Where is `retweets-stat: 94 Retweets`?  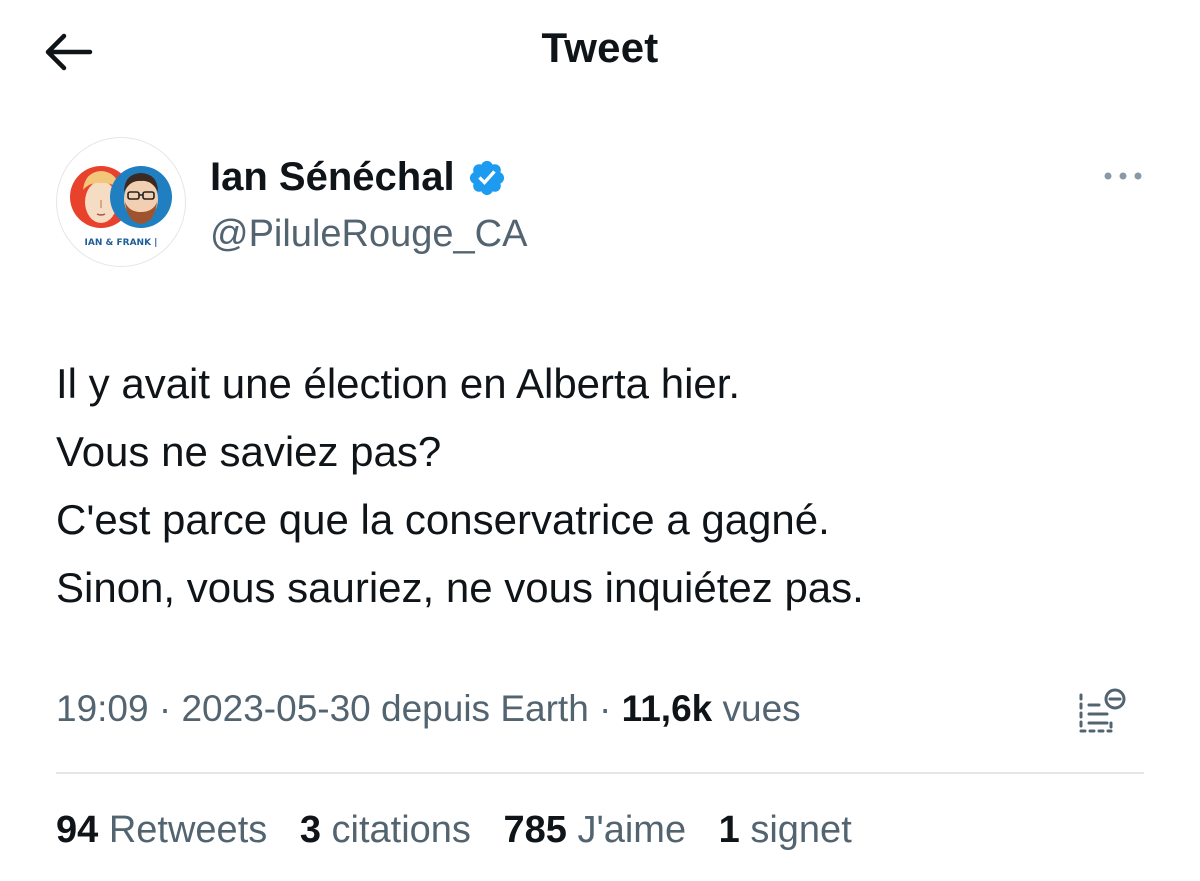
retweets-stat: 94 Retweets is located at coordinates (161, 830).